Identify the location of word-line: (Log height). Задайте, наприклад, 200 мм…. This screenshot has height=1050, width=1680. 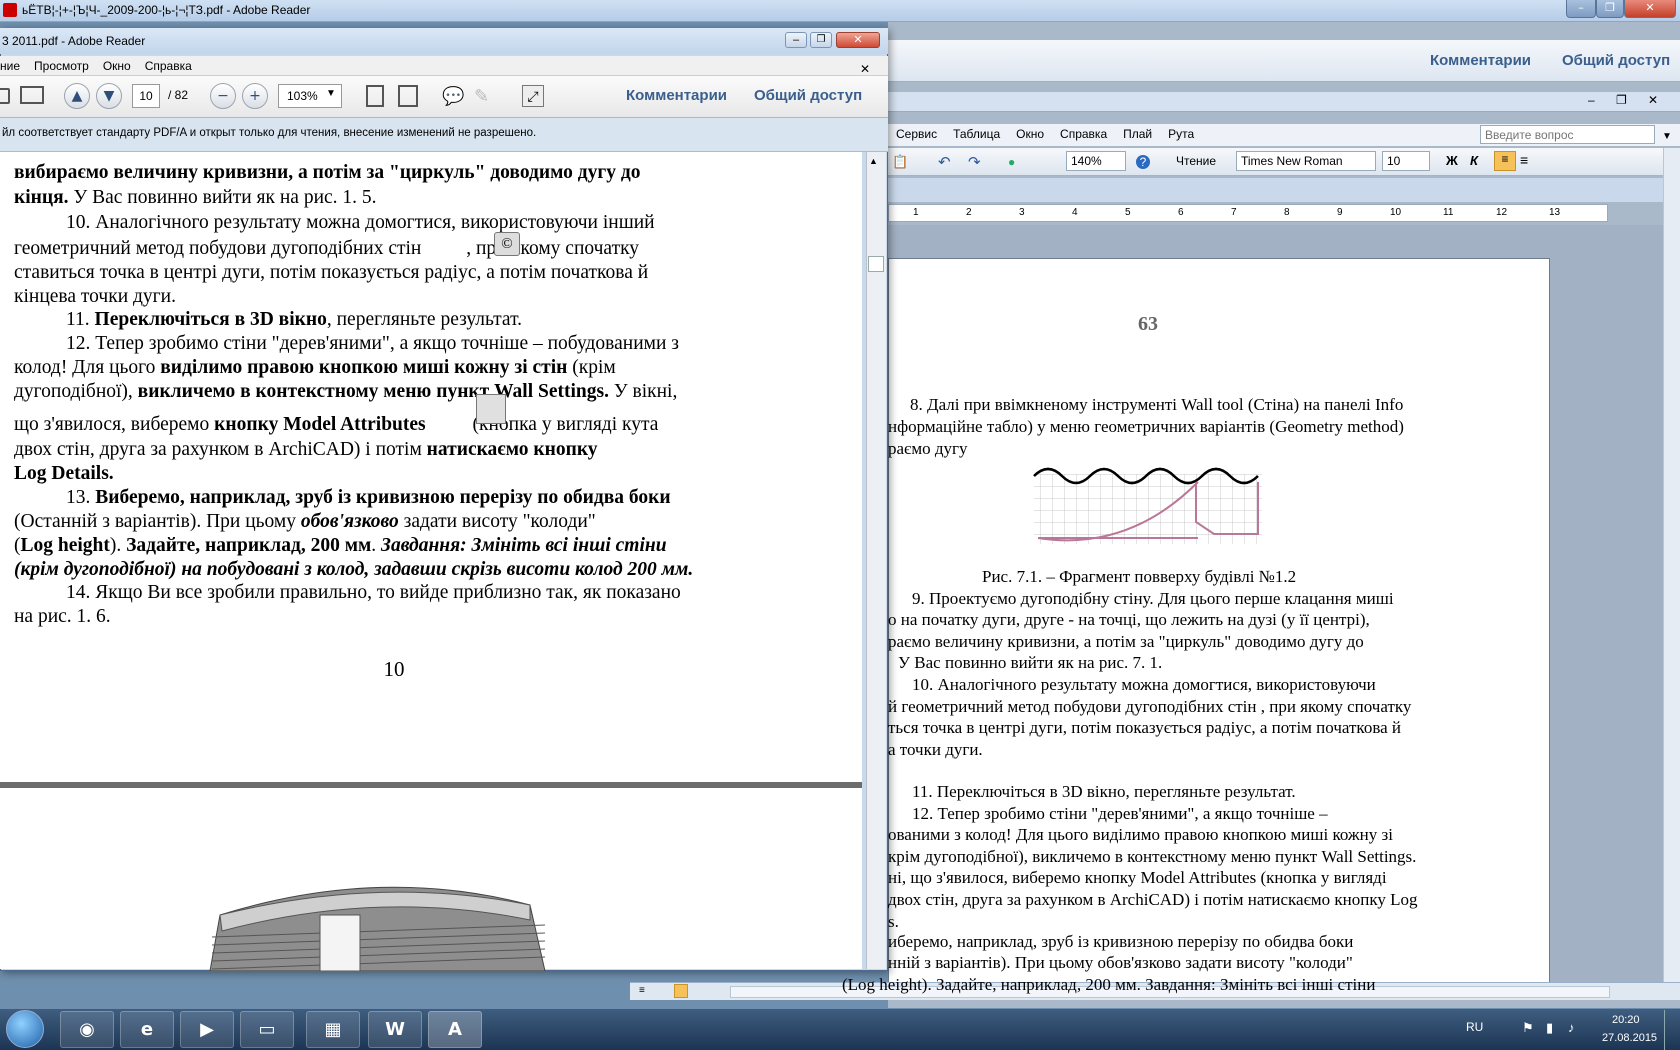
(1109, 984).